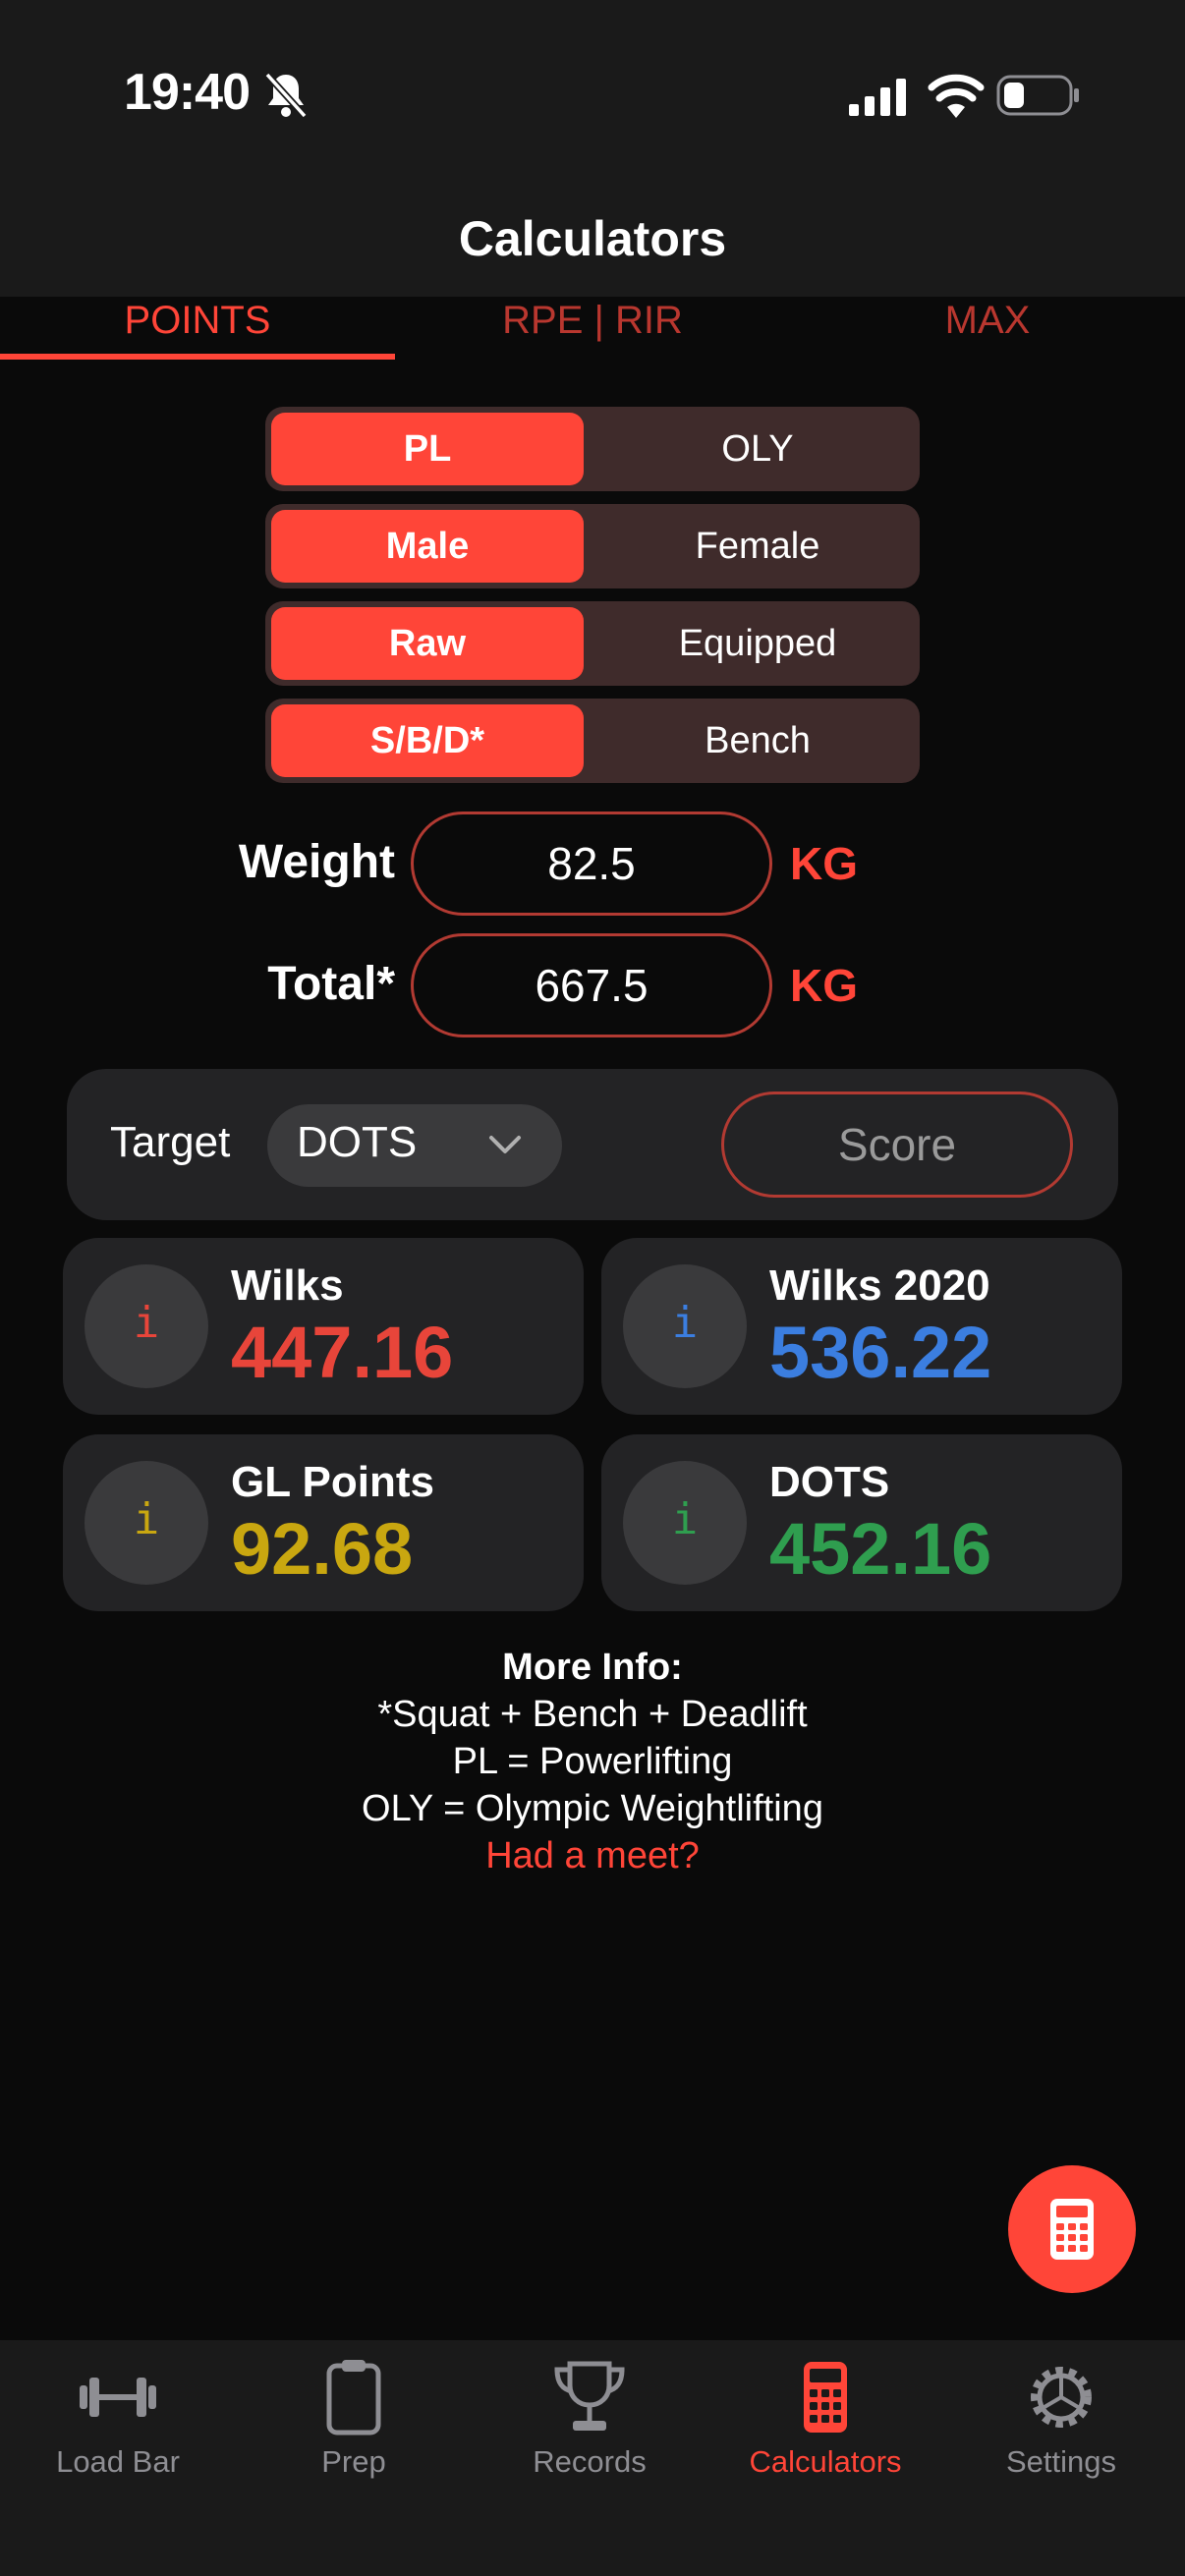 The image size is (1185, 2576). What do you see at coordinates (824, 985) in the screenshot?
I see `total-unit: KG` at bounding box center [824, 985].